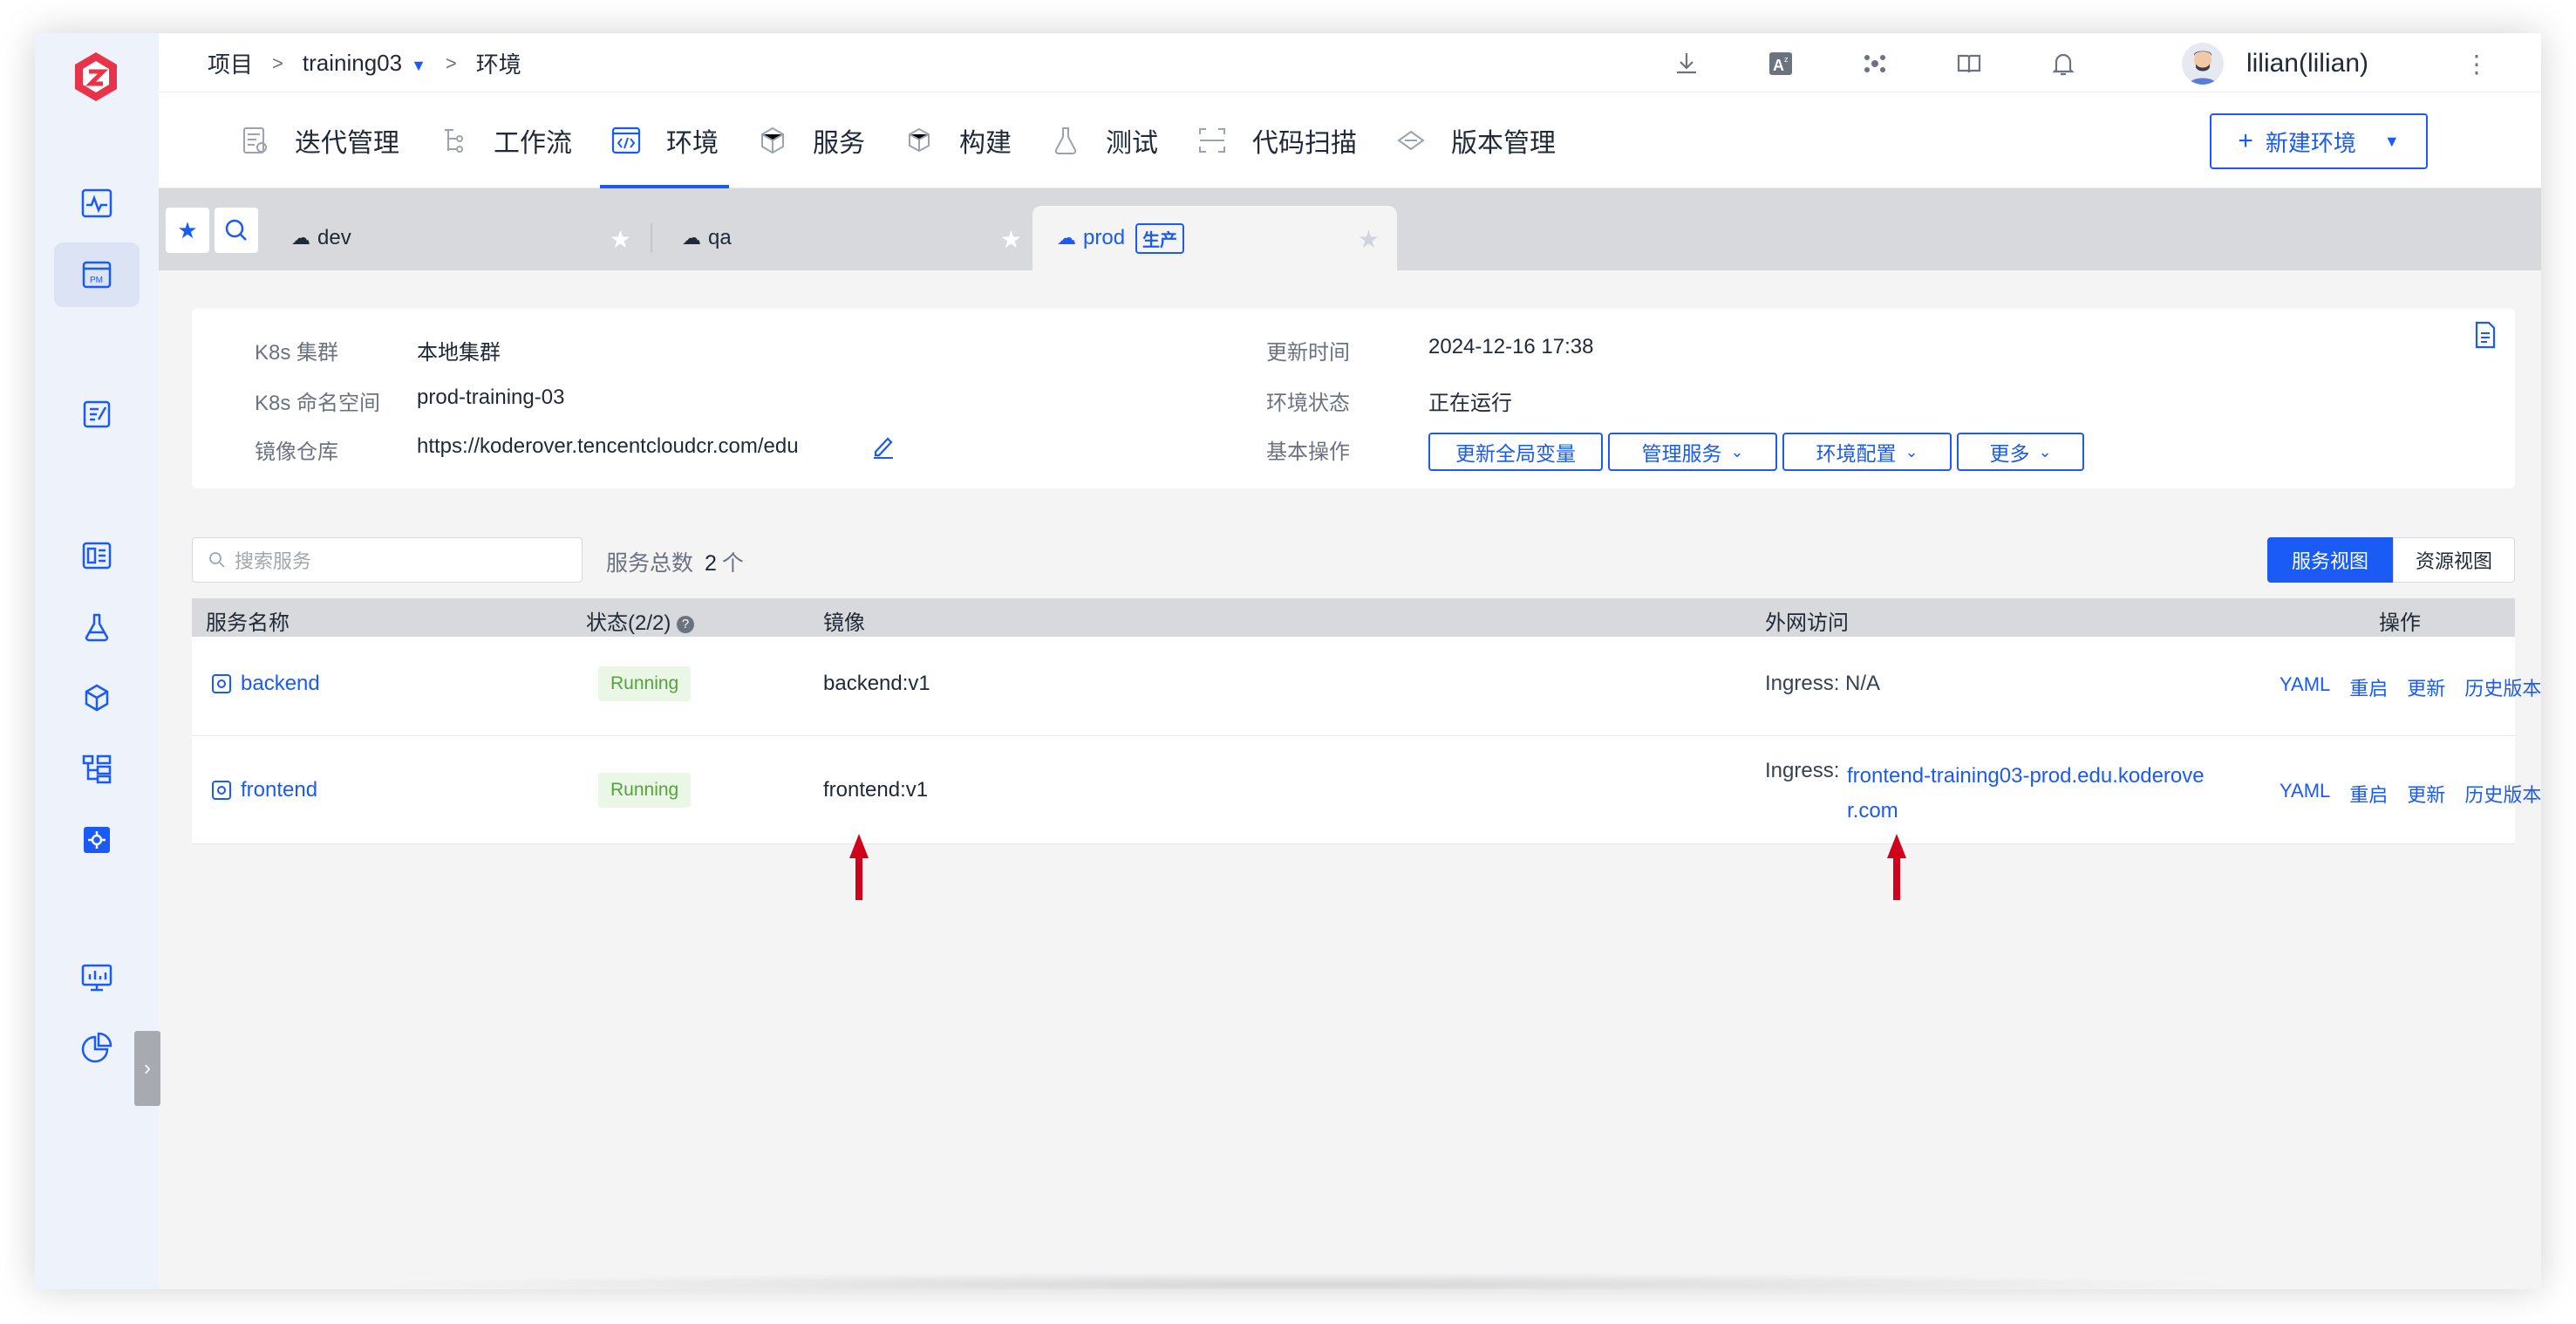  I want to click on nav-environment: 环境, so click(665, 140).